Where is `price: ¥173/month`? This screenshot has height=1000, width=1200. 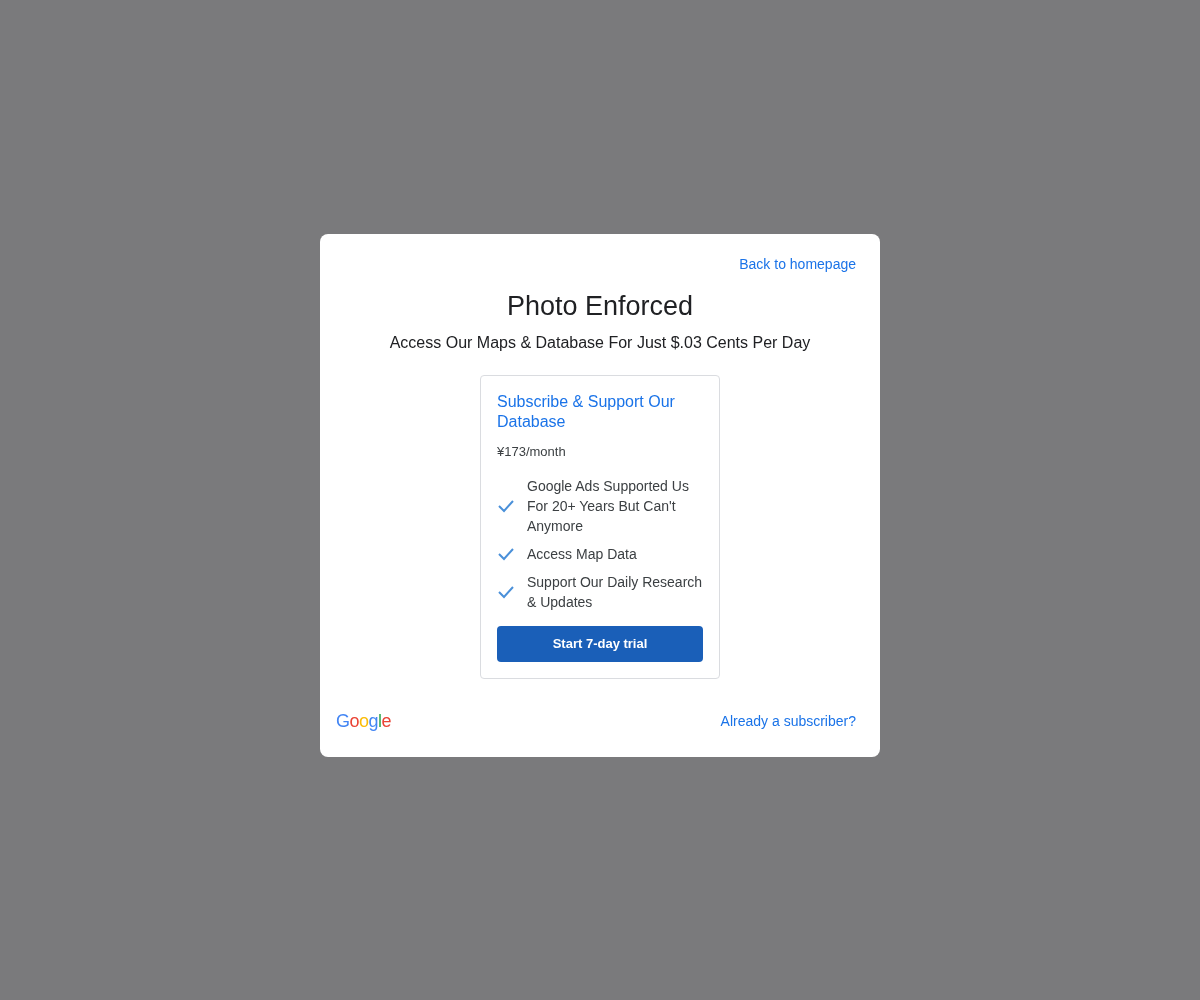 price: ¥173/month is located at coordinates (532, 452).